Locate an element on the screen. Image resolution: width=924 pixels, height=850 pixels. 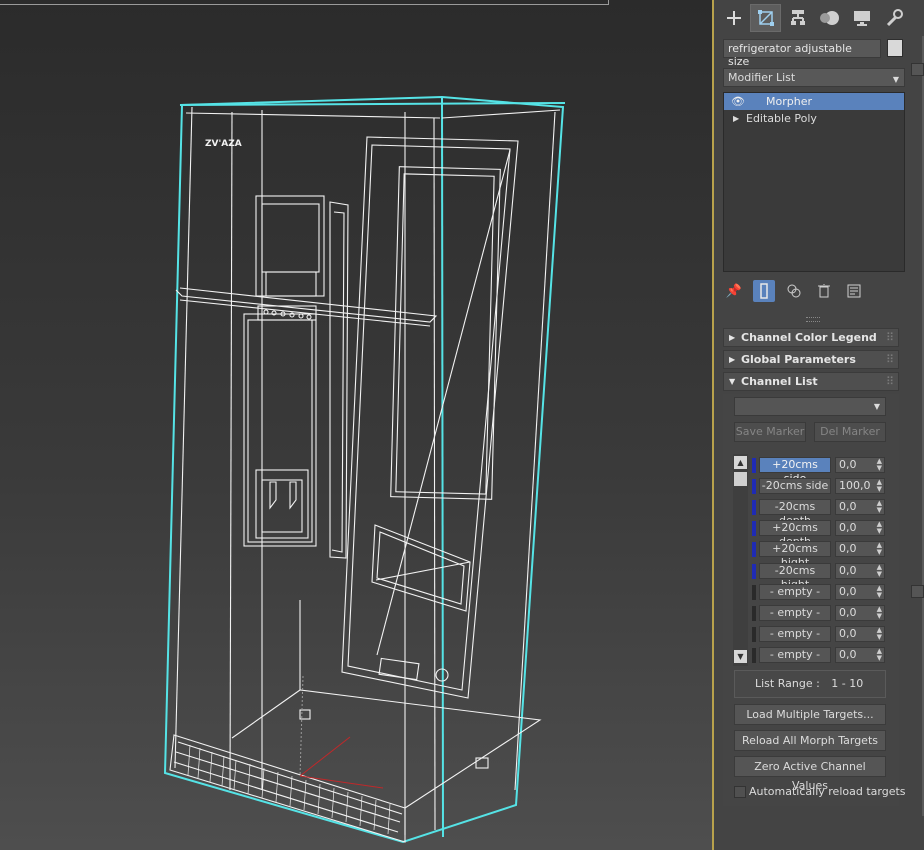
channel-name-button: -20cms hight is located at coordinates (795, 577).